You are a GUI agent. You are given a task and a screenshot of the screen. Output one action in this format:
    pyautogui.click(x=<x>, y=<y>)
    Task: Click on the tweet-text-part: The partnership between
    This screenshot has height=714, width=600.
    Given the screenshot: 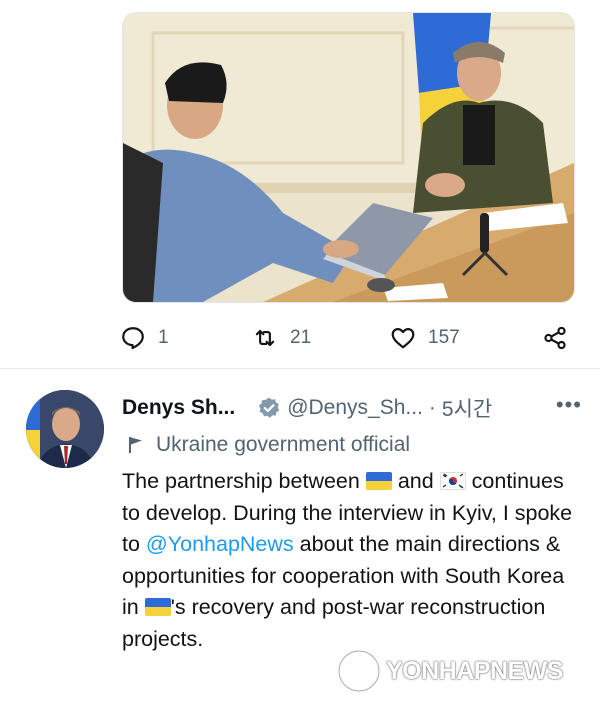 What is the action you would take?
    pyautogui.click(x=241, y=481)
    